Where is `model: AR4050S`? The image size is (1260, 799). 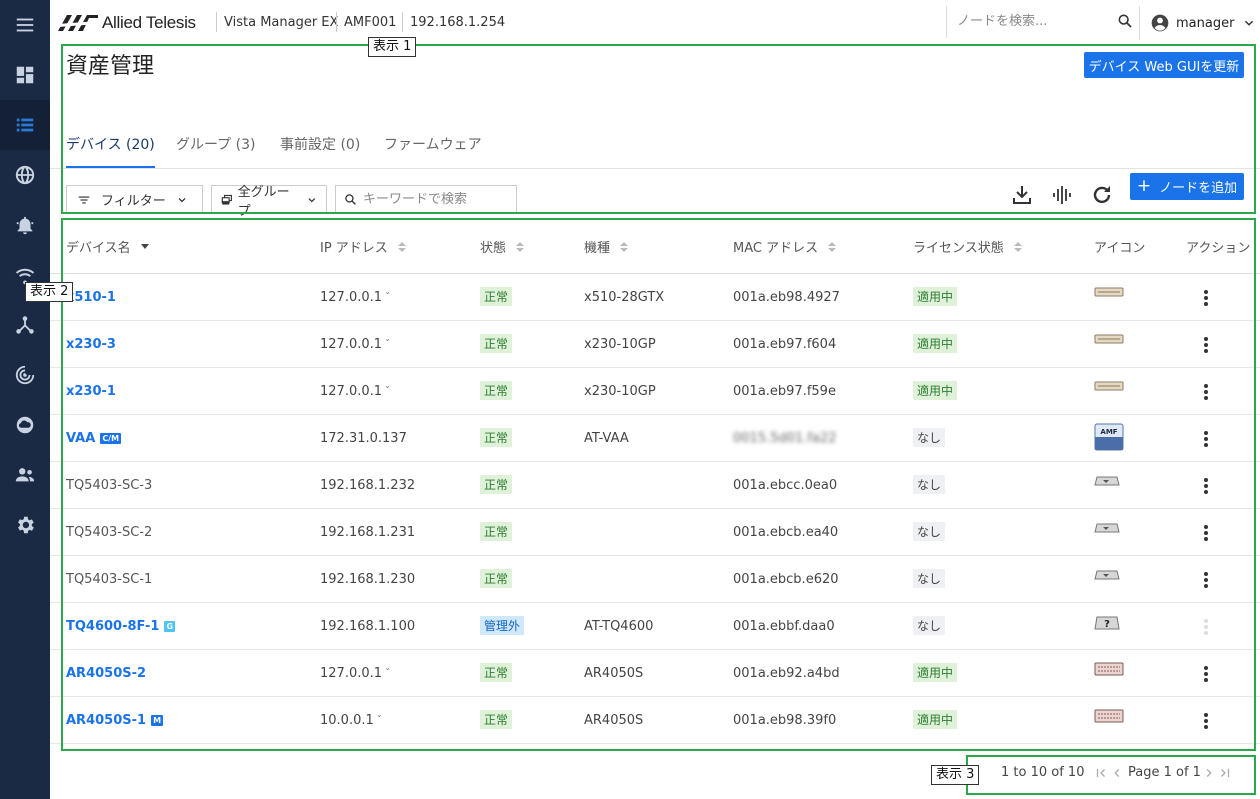 model: AR4050S is located at coordinates (614, 673).